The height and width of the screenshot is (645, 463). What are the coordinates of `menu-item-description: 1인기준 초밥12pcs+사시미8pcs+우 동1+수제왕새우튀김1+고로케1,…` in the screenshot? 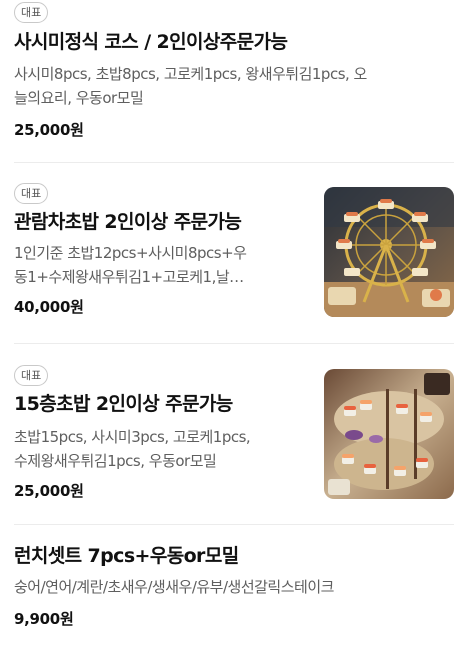 It's located at (161, 265).